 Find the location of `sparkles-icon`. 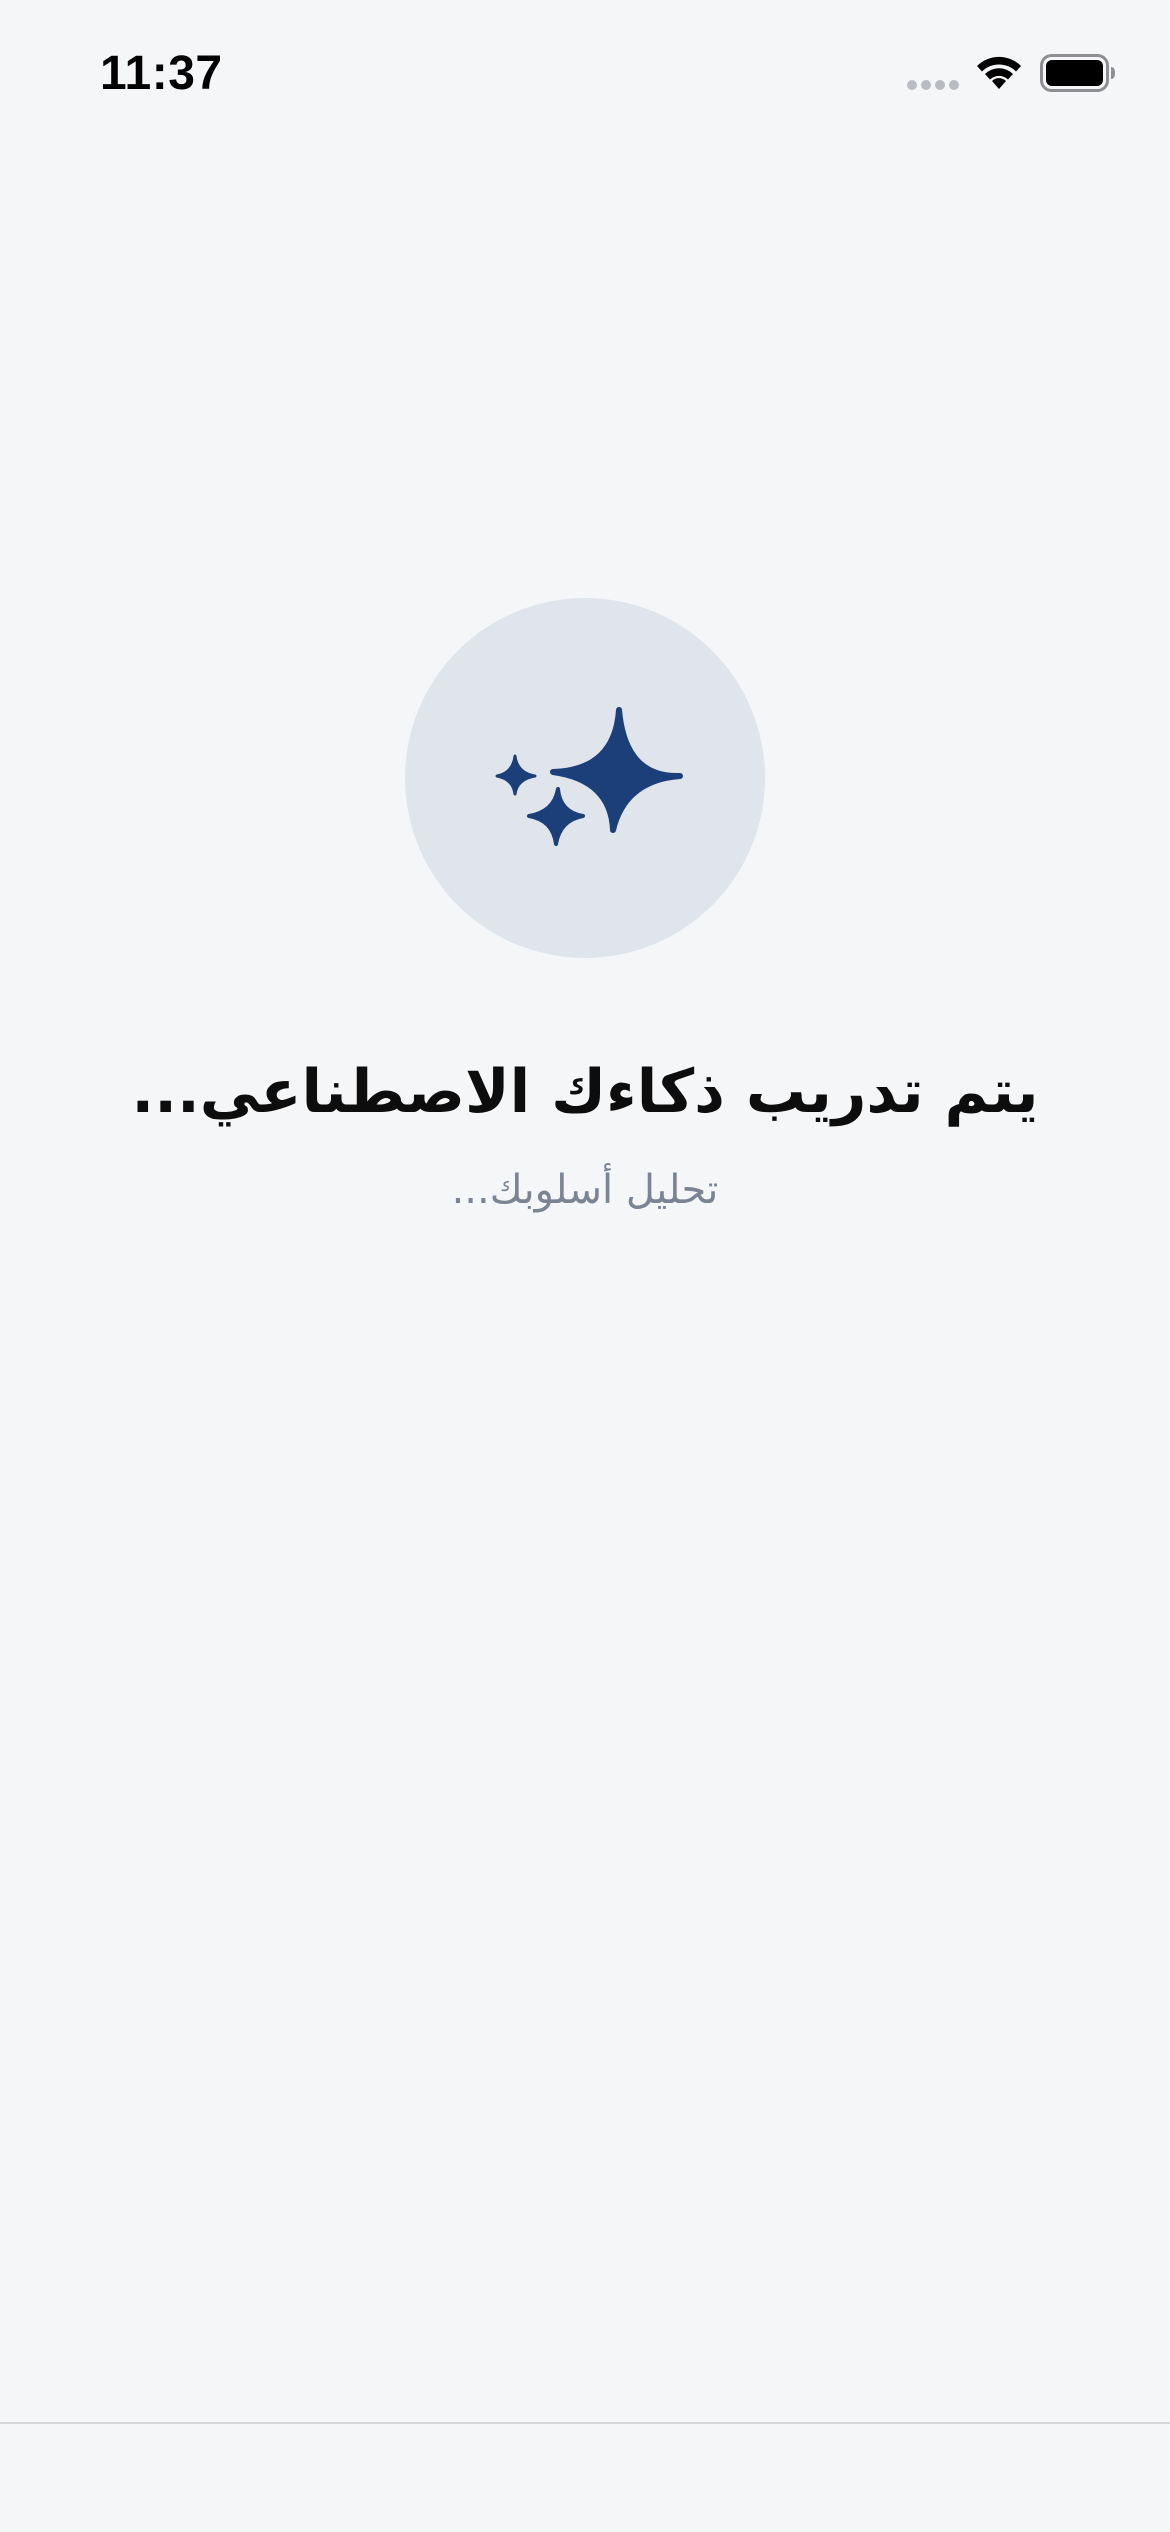

sparkles-icon is located at coordinates (589, 776).